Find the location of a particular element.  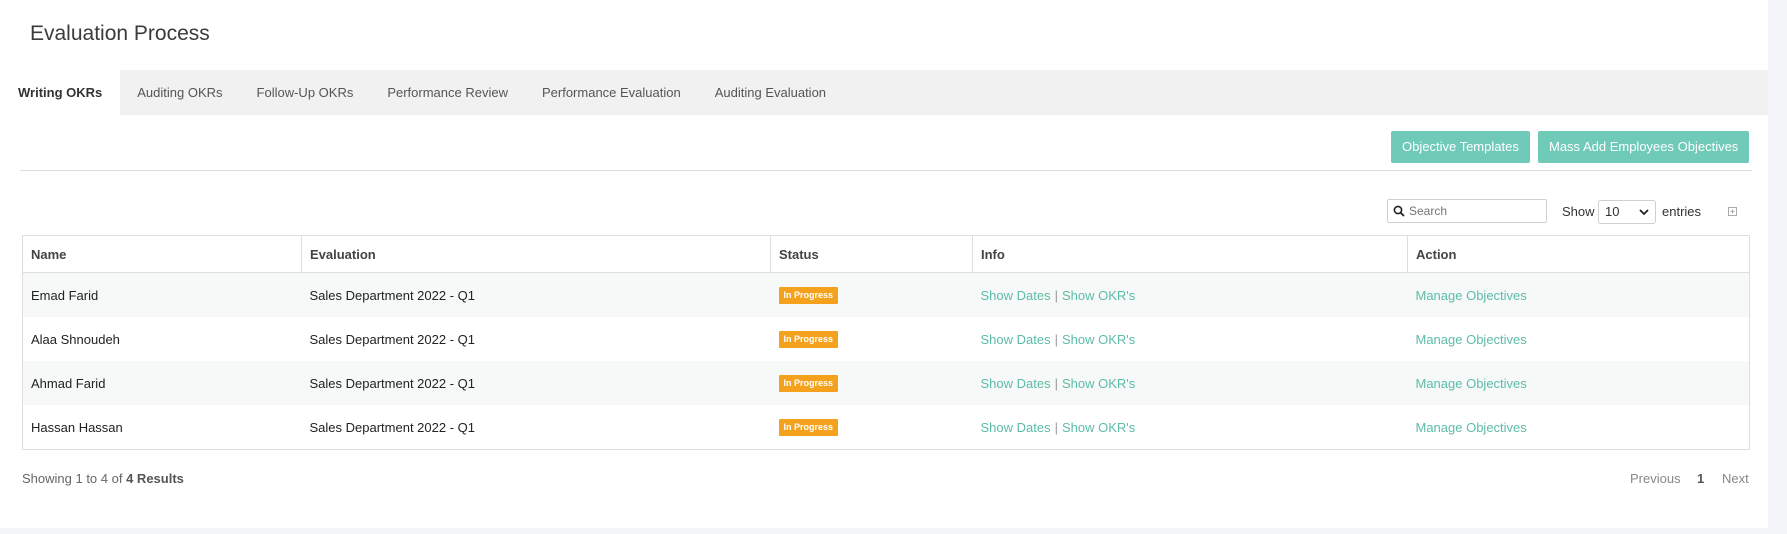

results-summary: Showing 1 to 4 of 4 Results is located at coordinates (103, 478).